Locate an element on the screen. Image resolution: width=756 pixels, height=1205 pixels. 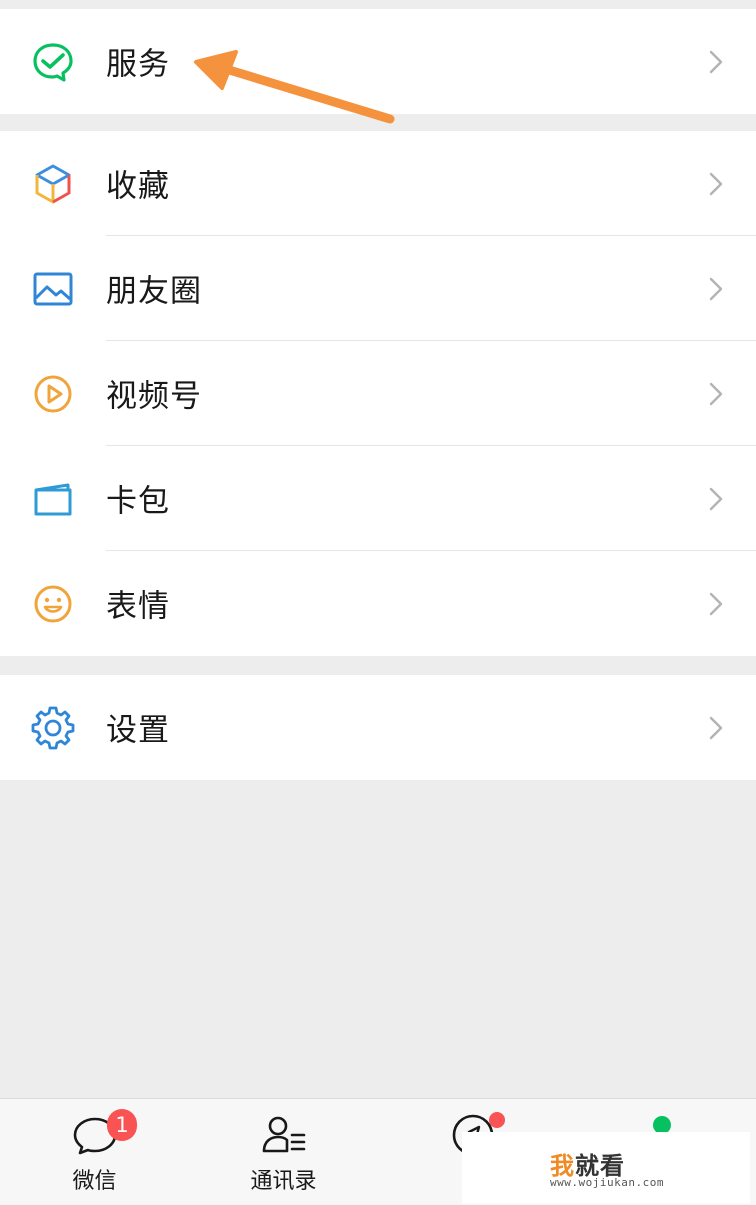
menu-item-label: 收藏 is located at coordinates (138, 186).